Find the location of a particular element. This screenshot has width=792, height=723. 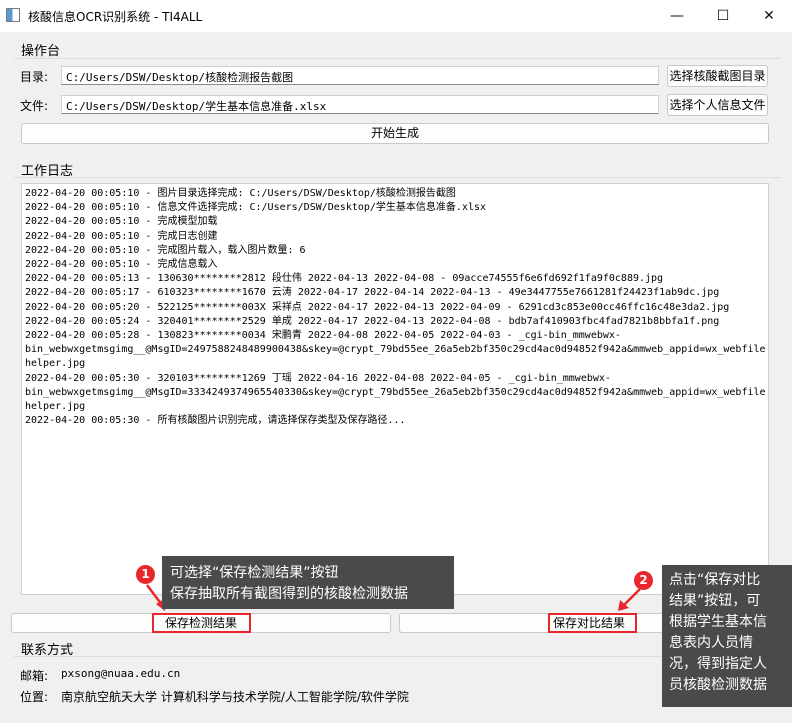

callout-one: 可选择“保存检测结果”按钮 保存抽取所有截图得到的核酸检测数据 is located at coordinates (308, 582).